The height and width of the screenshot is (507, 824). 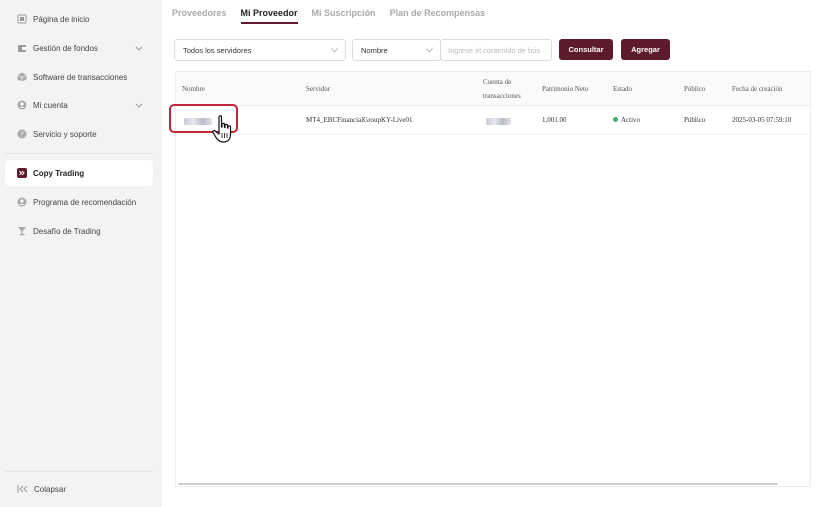 I want to click on header-status: Estado, so click(x=623, y=89).